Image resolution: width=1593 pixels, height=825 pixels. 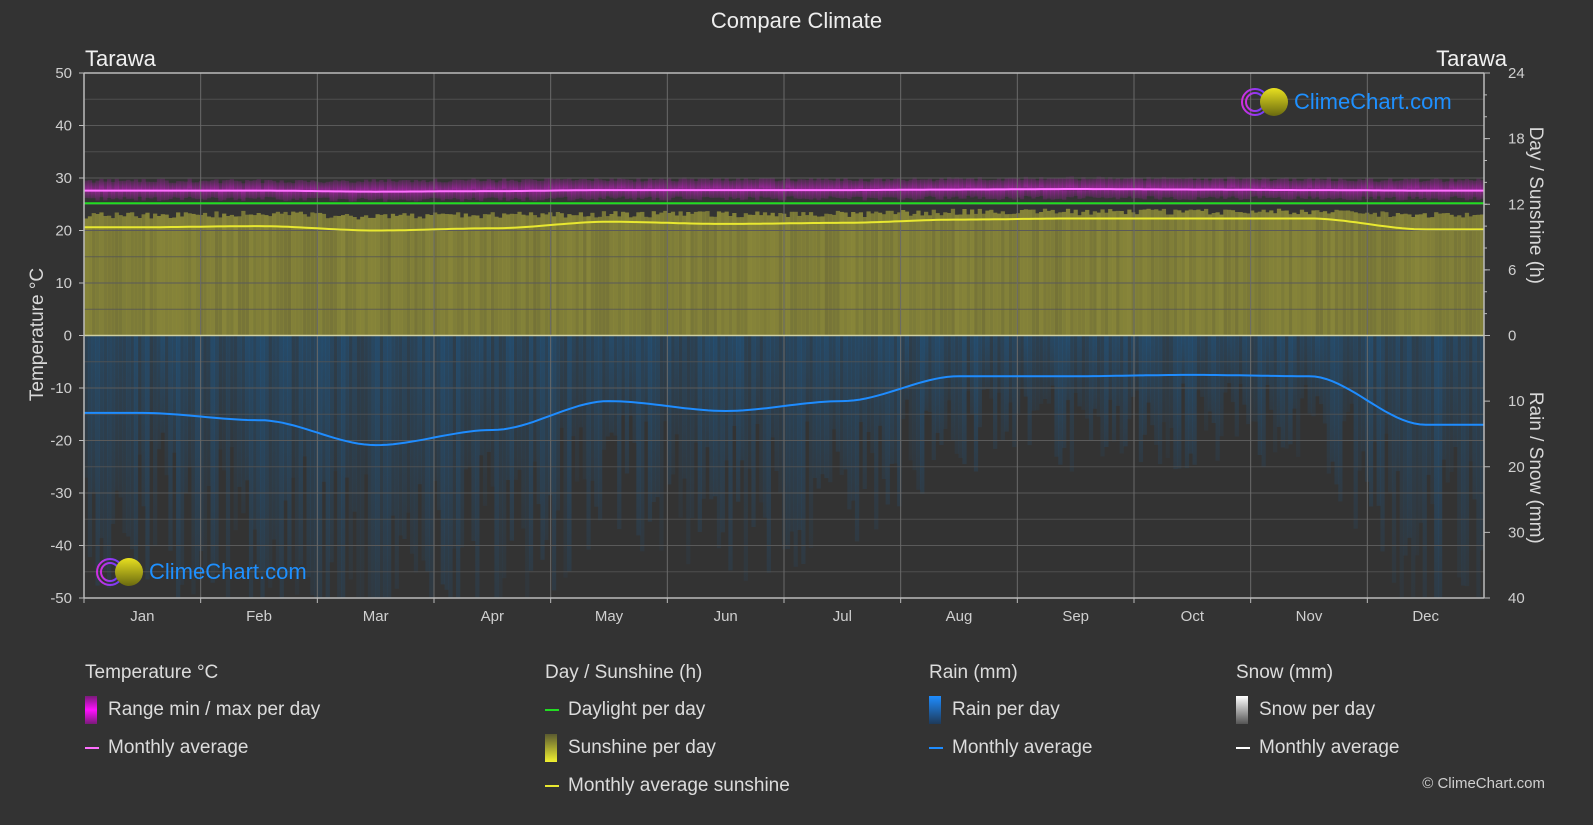 What do you see at coordinates (91, 710) in the screenshot?
I see `temp-range-swatch` at bounding box center [91, 710].